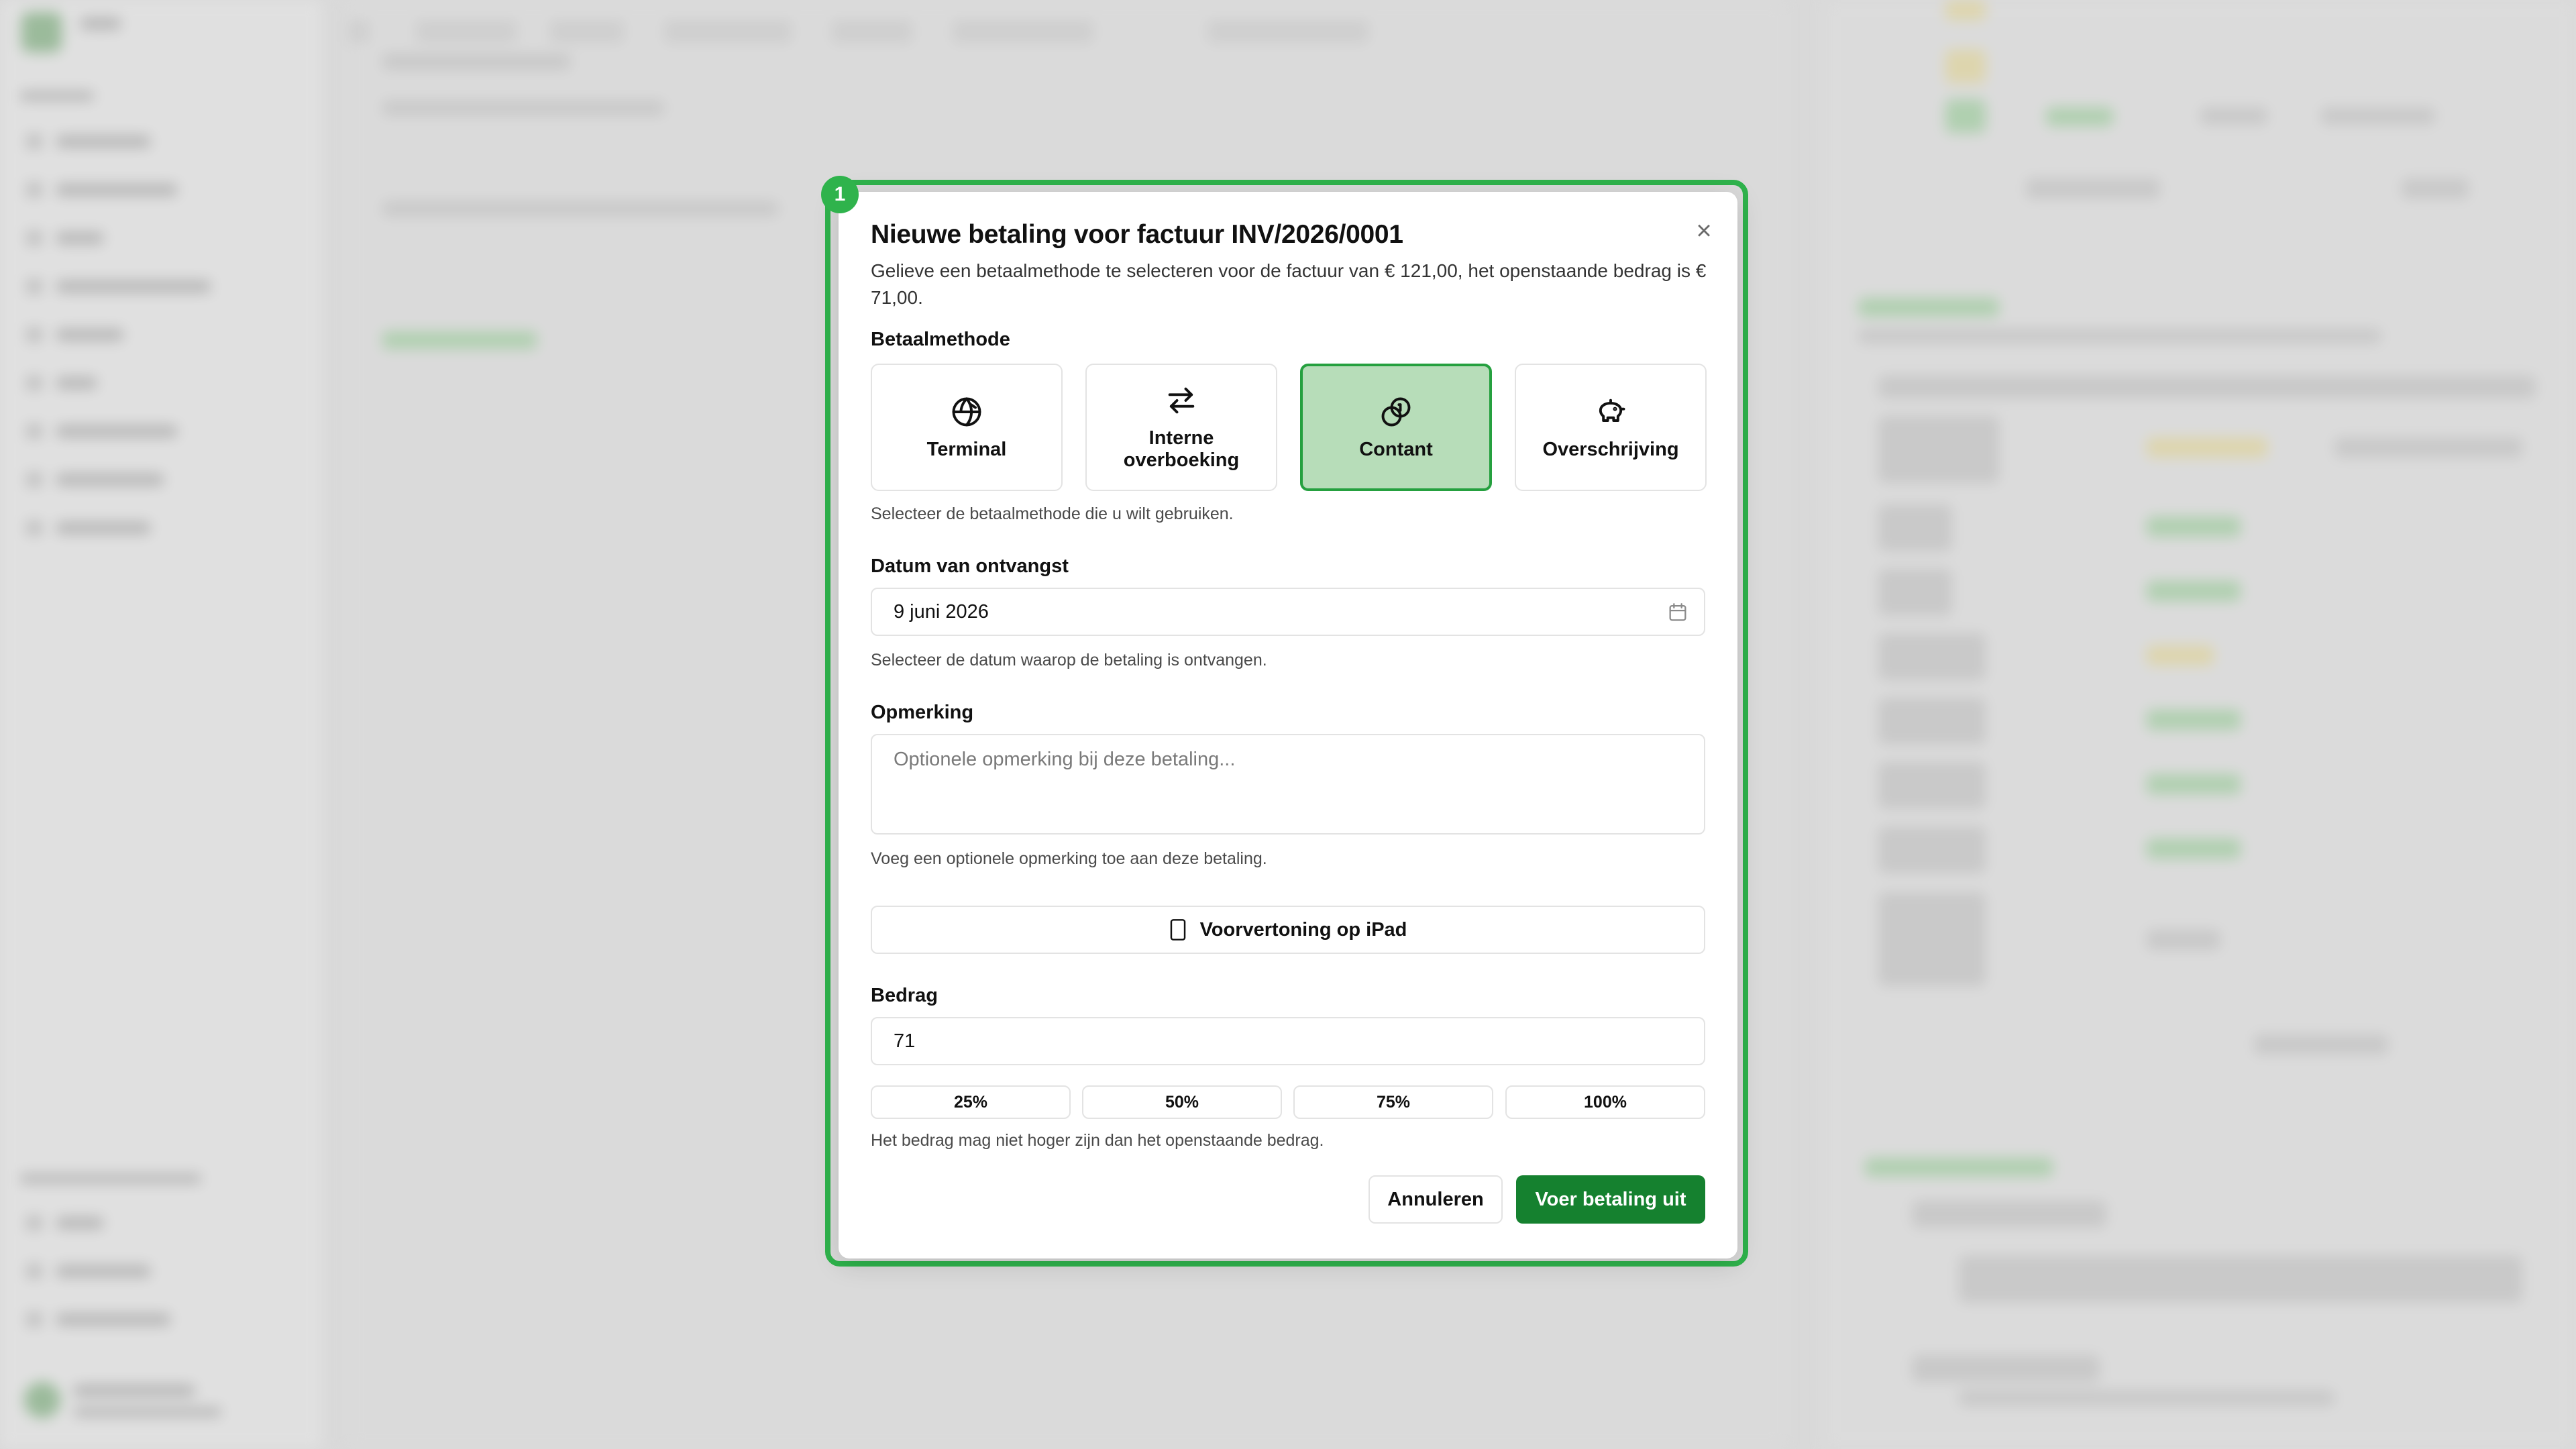 This screenshot has height=1449, width=2576. What do you see at coordinates (1303, 929) in the screenshot?
I see `ipad-preview-label: Voorvertoning op iPad` at bounding box center [1303, 929].